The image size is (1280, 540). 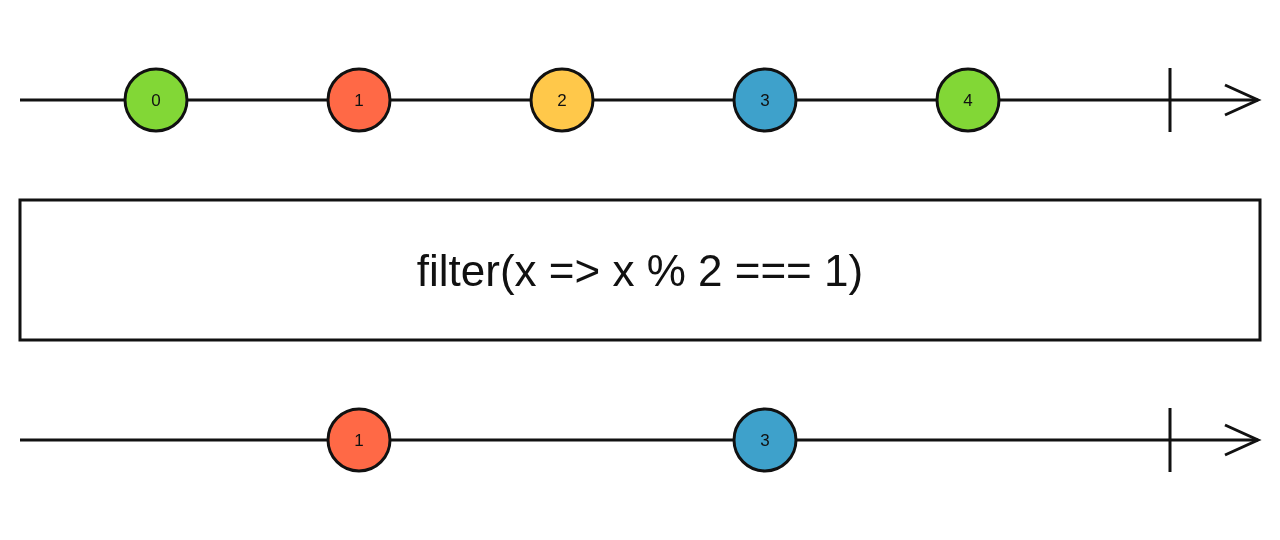 I want to click on operator-label: filter(x => x % 2 === 1), so click(x=640, y=270).